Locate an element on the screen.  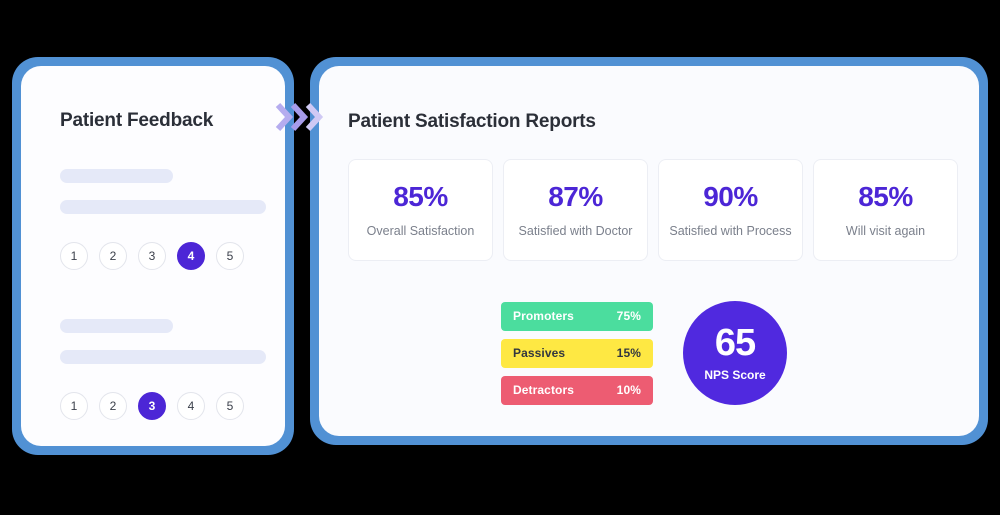
nps-score-value: 65 is located at coordinates (735, 343).